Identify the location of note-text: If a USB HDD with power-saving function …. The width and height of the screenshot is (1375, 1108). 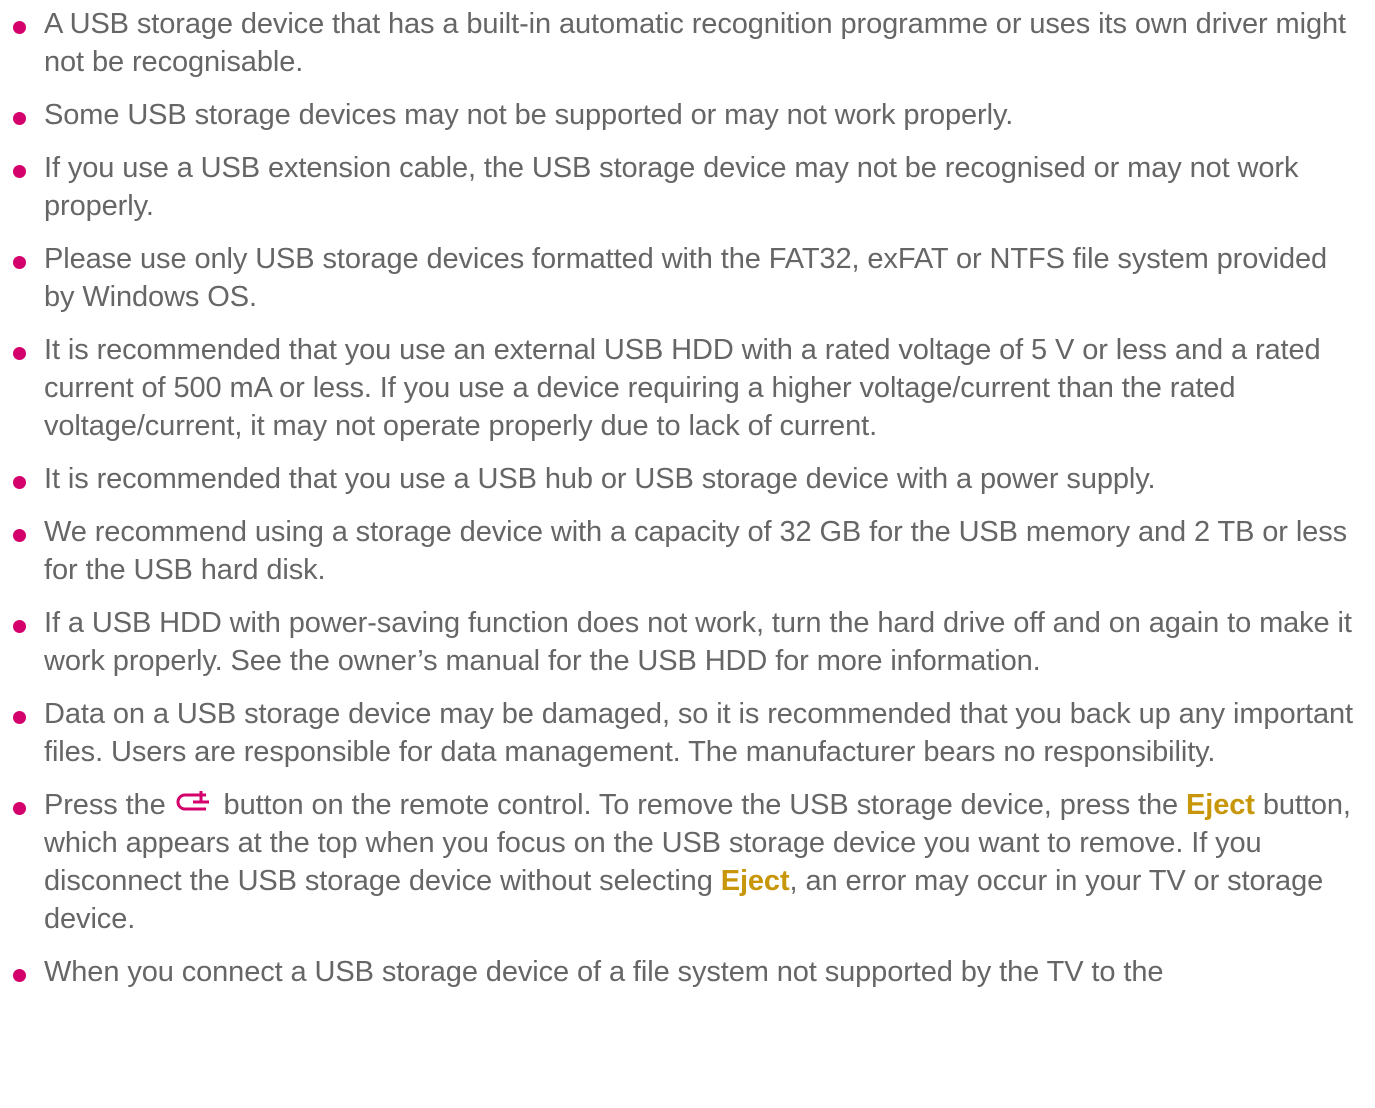
(698, 642).